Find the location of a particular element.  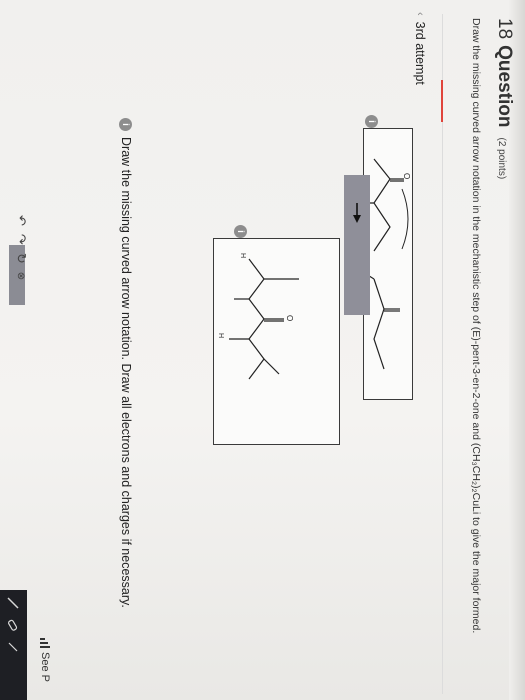

product-drawing-area: O H H i is located at coordinates (276, 335).